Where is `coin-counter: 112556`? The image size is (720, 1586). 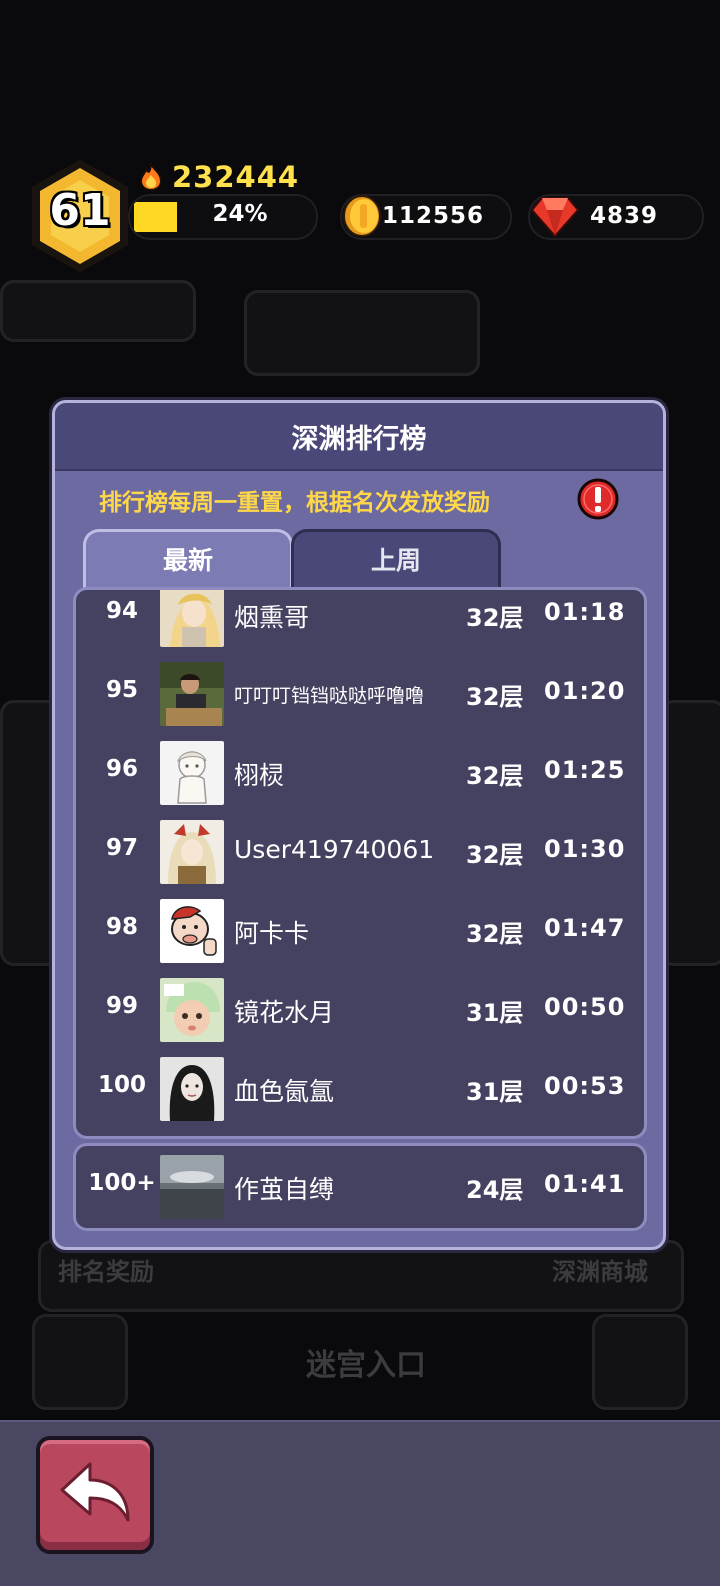 coin-counter: 112556 is located at coordinates (426, 217).